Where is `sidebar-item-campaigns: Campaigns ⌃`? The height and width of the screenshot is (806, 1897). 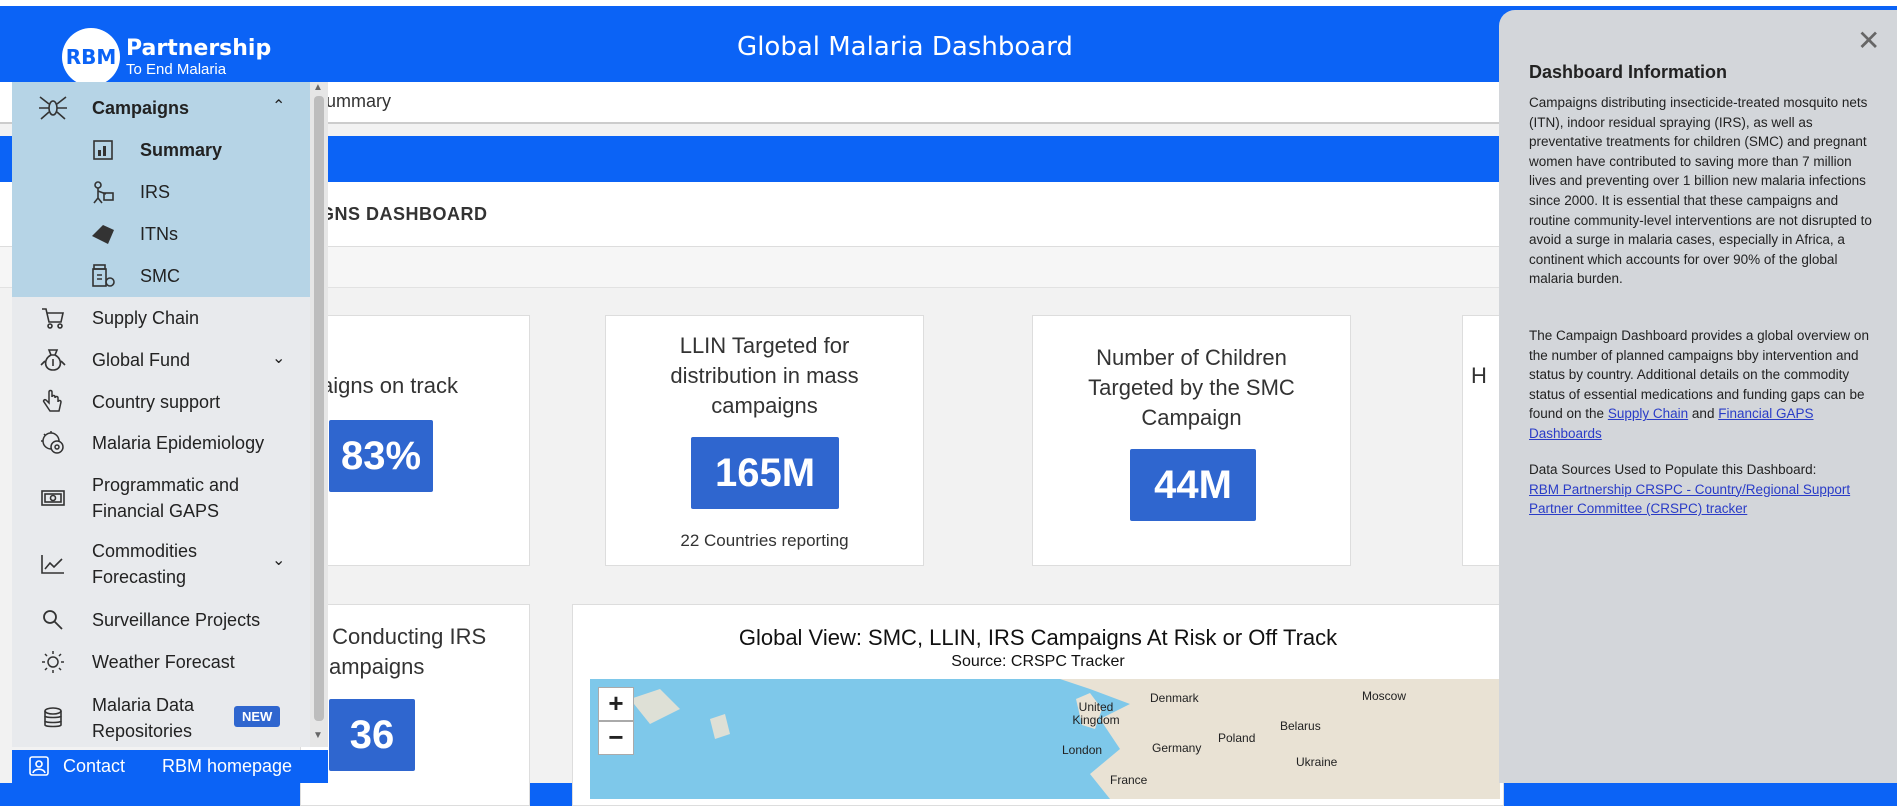
sidebar-item-campaigns: Campaigns ⌃ is located at coordinates (161, 108).